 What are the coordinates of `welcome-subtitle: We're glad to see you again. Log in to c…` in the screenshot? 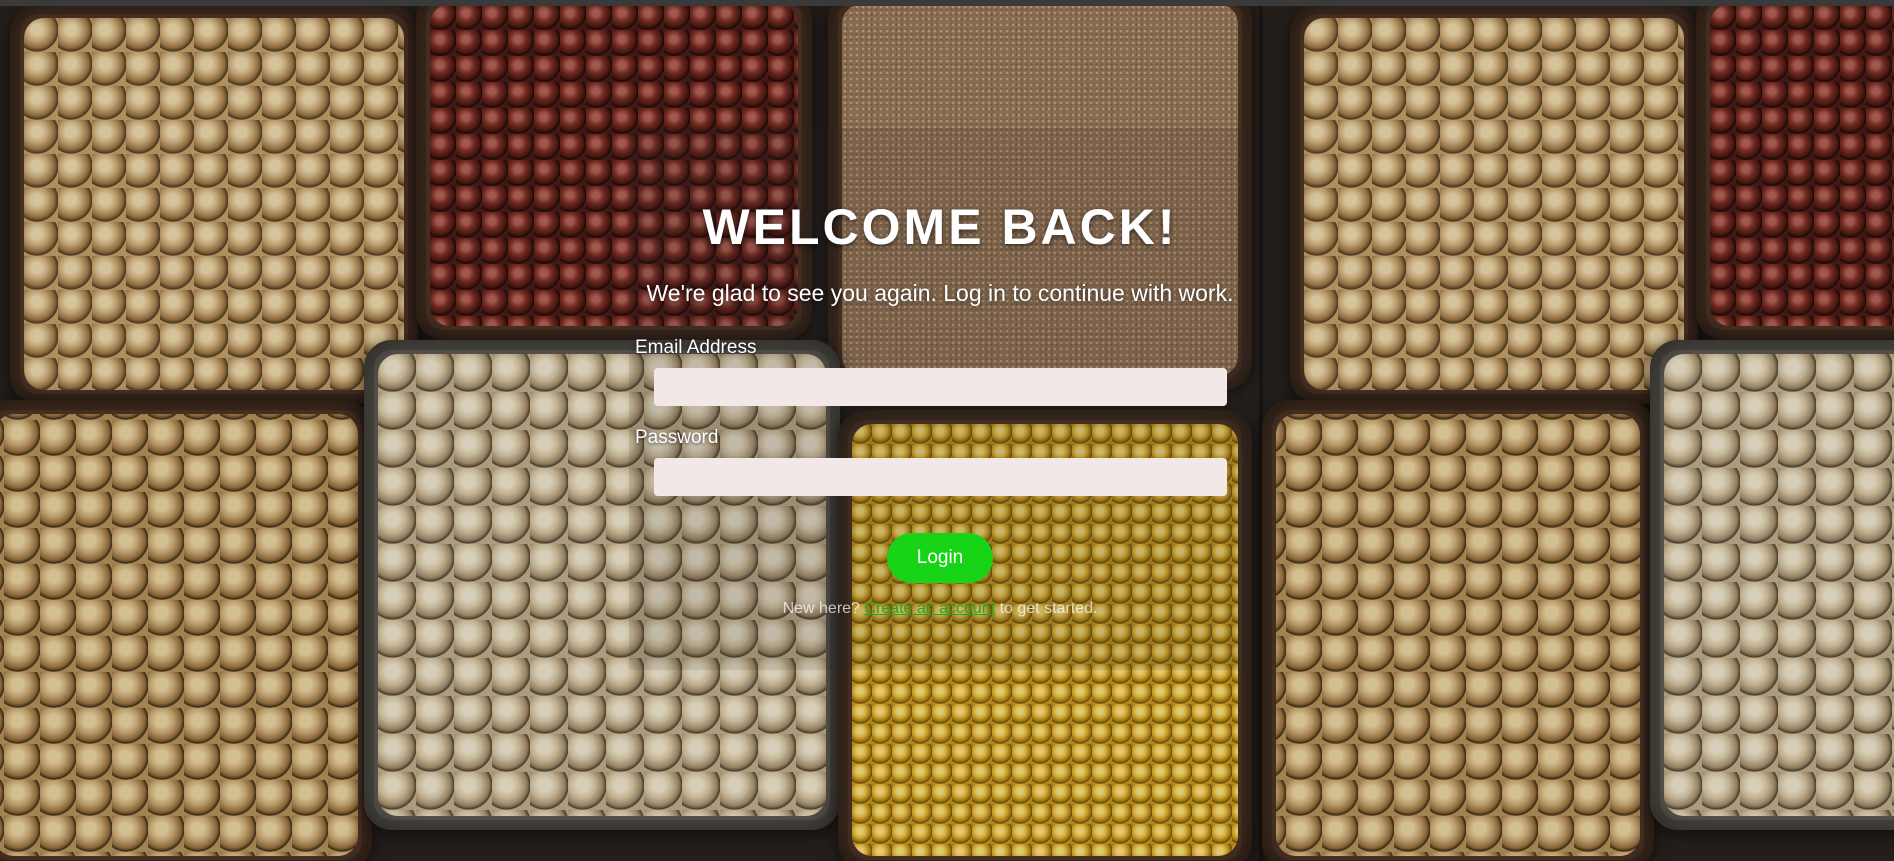 It's located at (940, 293).